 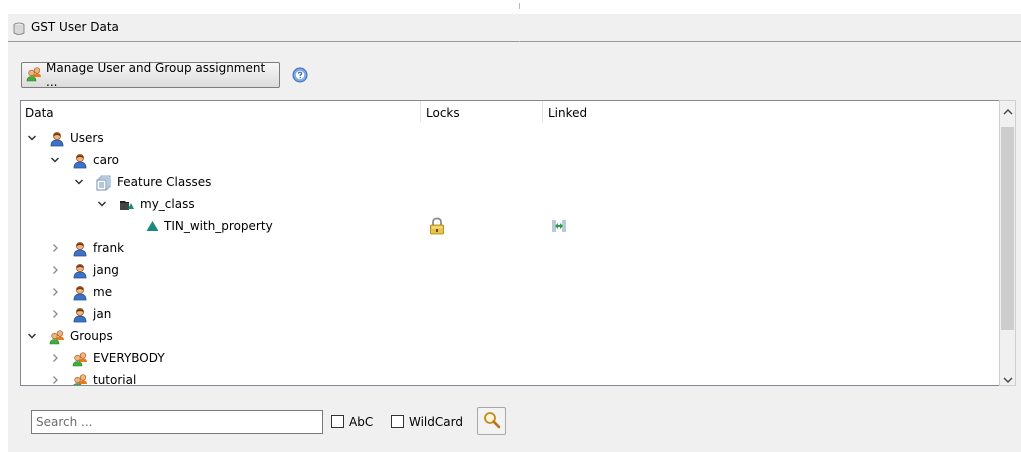 I want to click on tree-row-feature: TIN_with_property, so click(x=510, y=226).